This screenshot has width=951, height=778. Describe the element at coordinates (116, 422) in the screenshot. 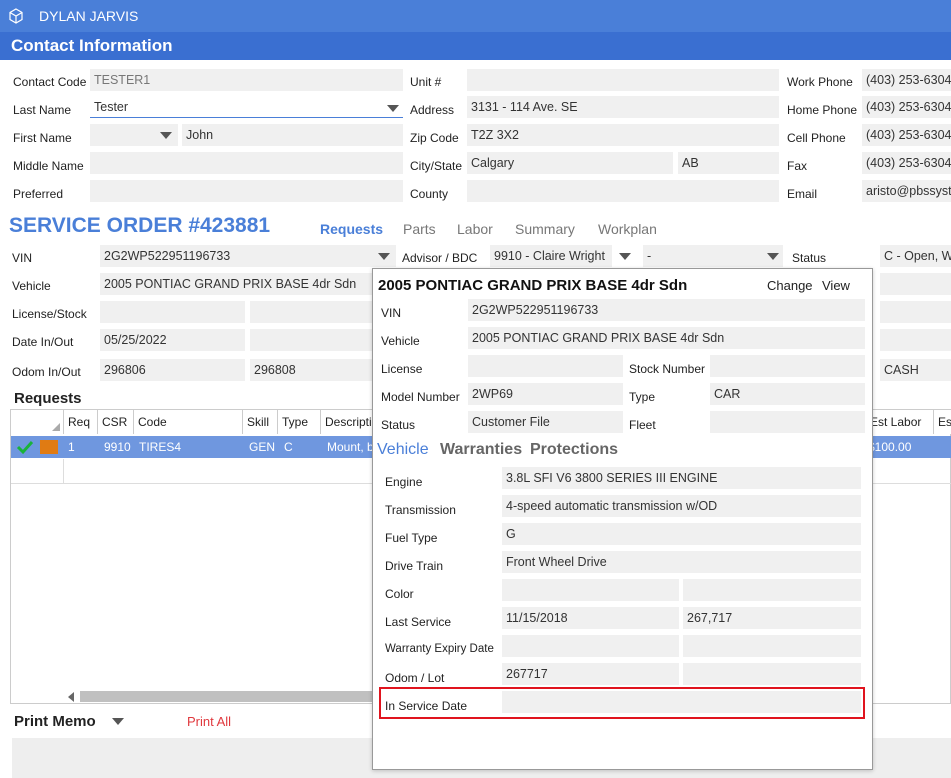

I see `col-header-csr: CSR` at that location.